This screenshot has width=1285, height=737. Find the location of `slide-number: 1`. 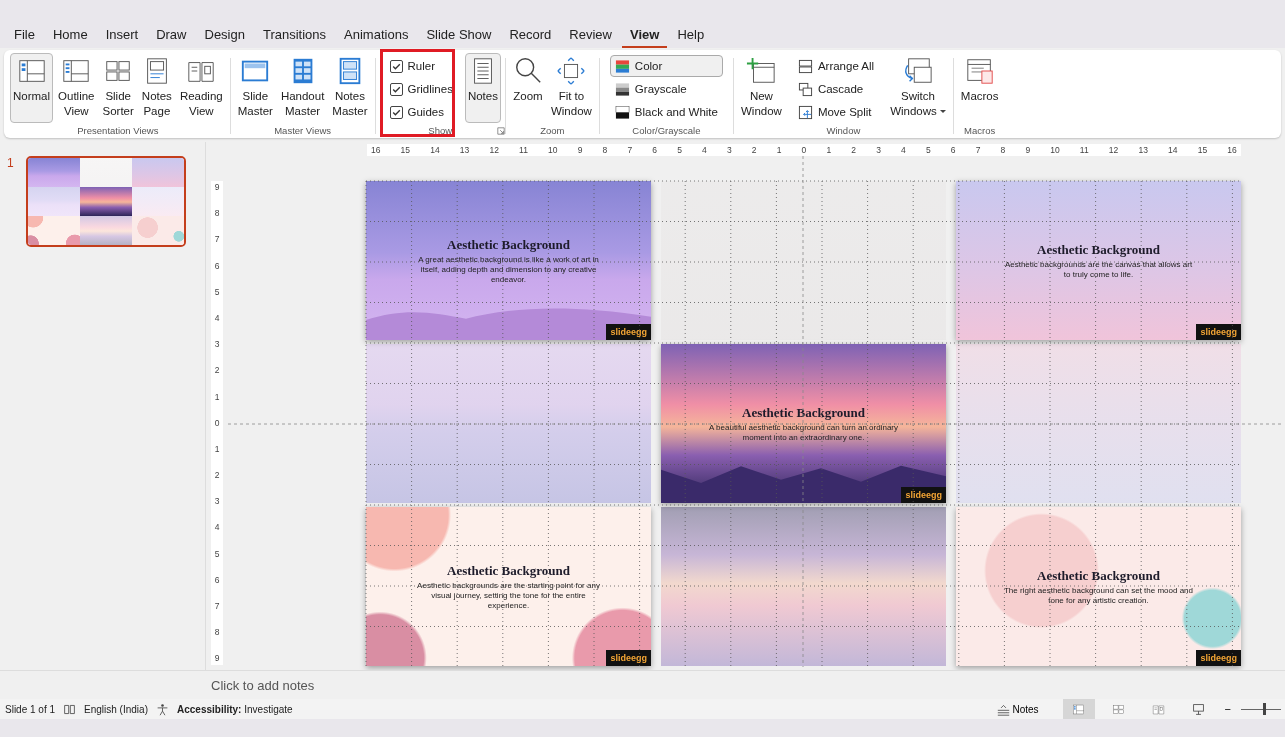

slide-number: 1 is located at coordinates (10, 163).